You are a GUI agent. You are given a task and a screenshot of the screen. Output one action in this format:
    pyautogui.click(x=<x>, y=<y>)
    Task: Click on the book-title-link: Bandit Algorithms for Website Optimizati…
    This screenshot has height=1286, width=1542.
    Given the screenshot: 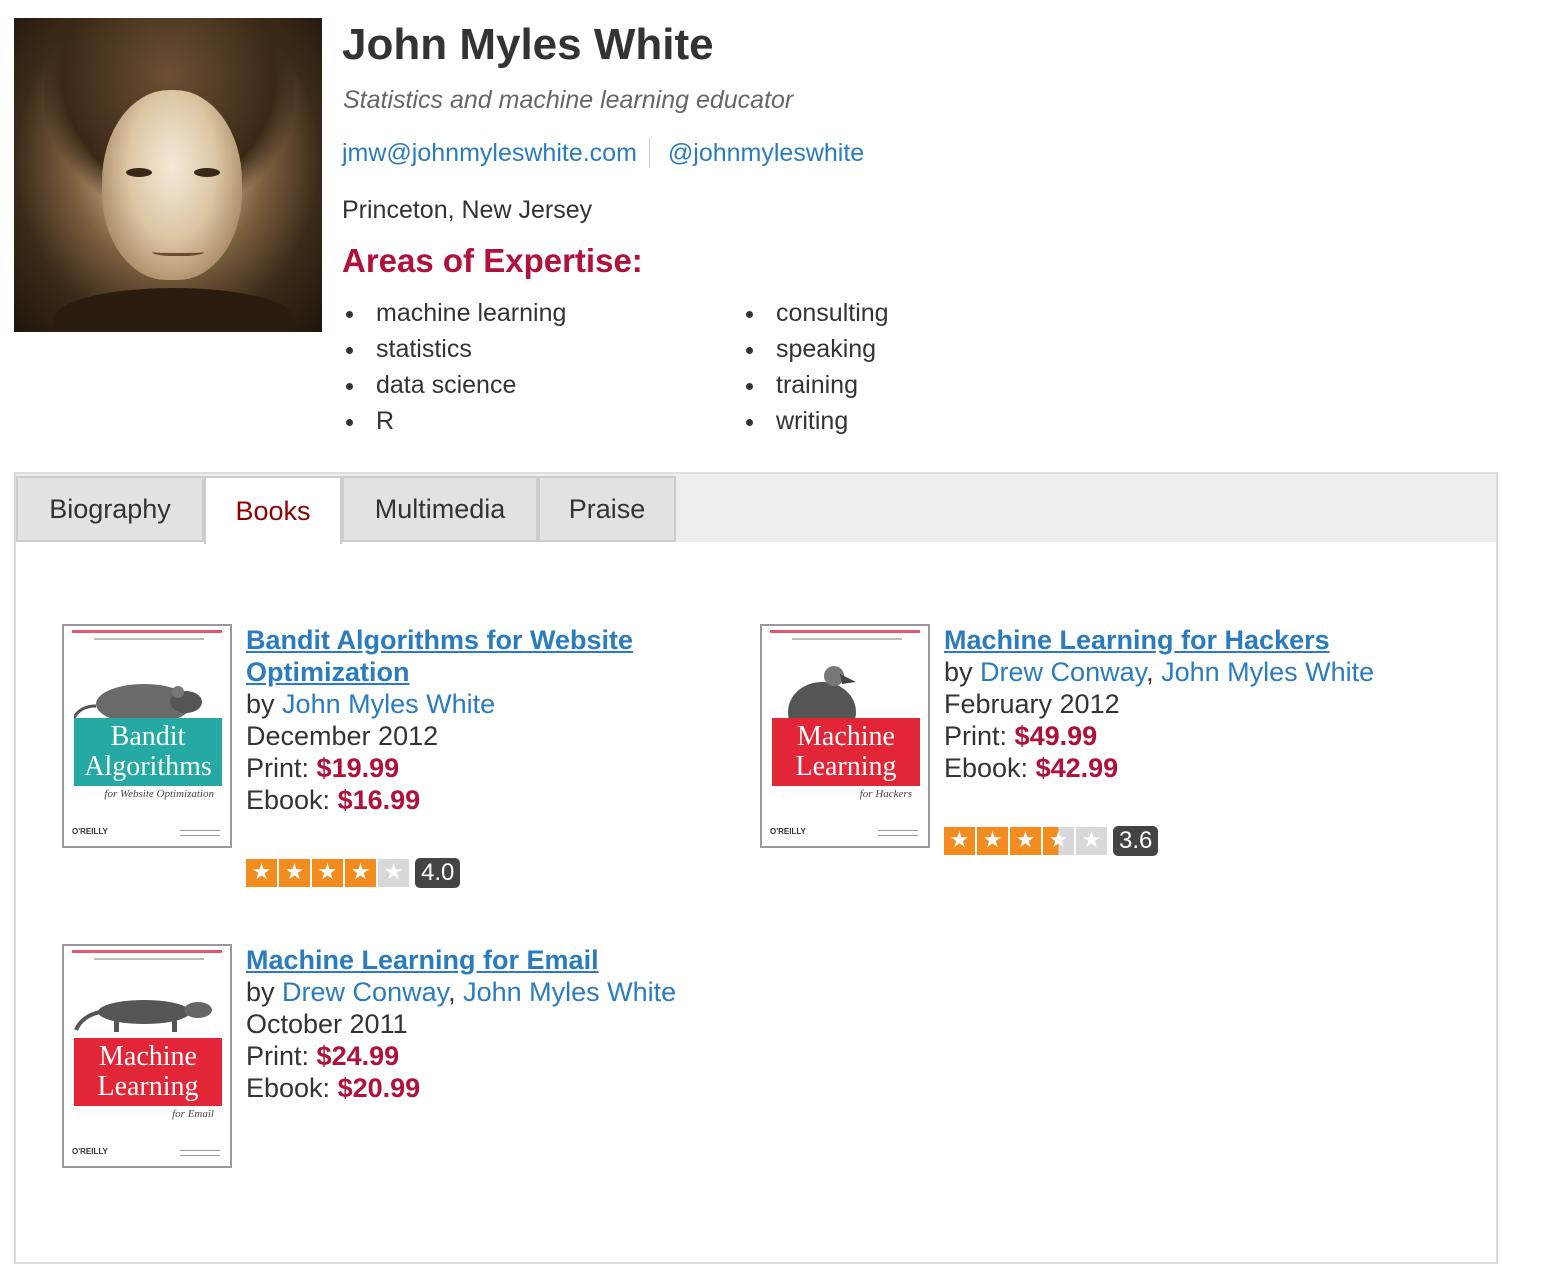 What is the action you would take?
    pyautogui.click(x=481, y=656)
    